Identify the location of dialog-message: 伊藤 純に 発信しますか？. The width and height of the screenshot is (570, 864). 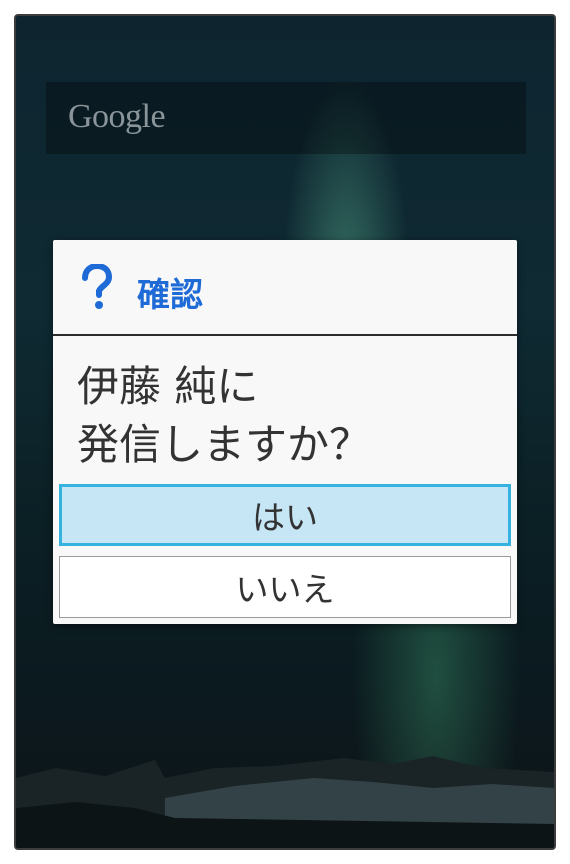
(287, 416).